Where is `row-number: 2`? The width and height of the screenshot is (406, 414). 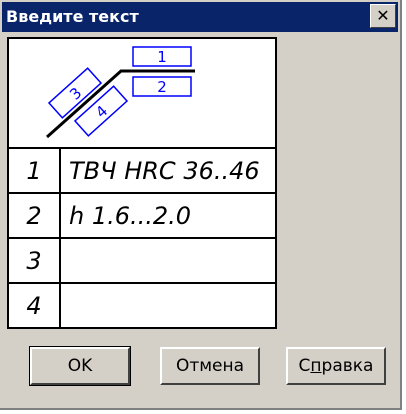
row-number: 2 is located at coordinates (35, 215).